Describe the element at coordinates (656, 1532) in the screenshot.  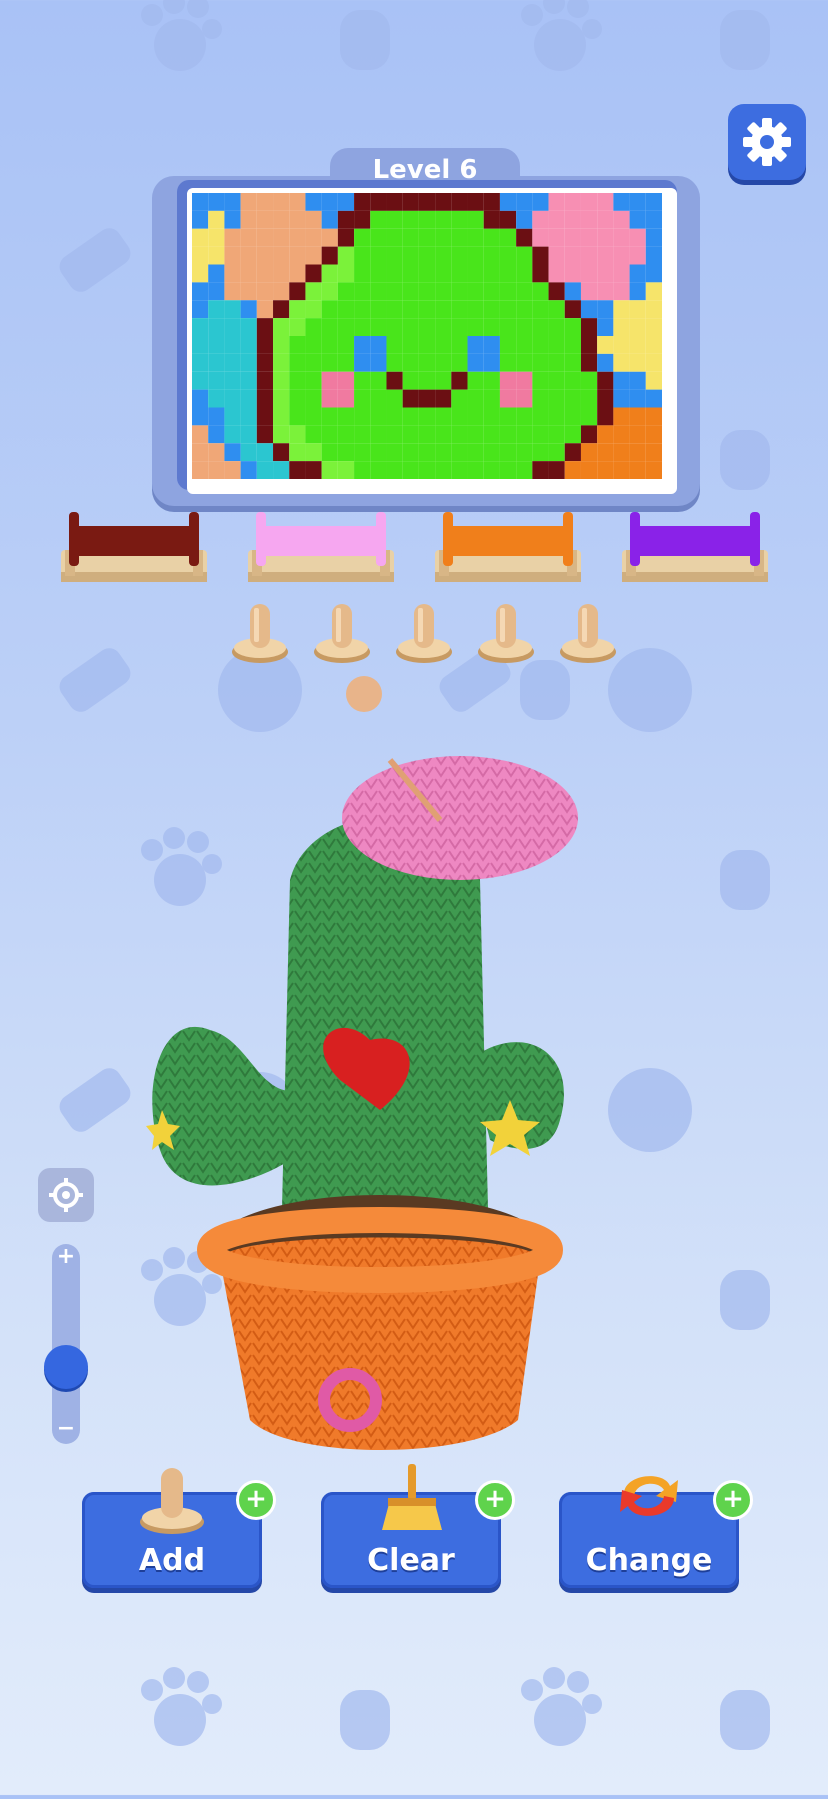
I see `change-button: + Change` at that location.